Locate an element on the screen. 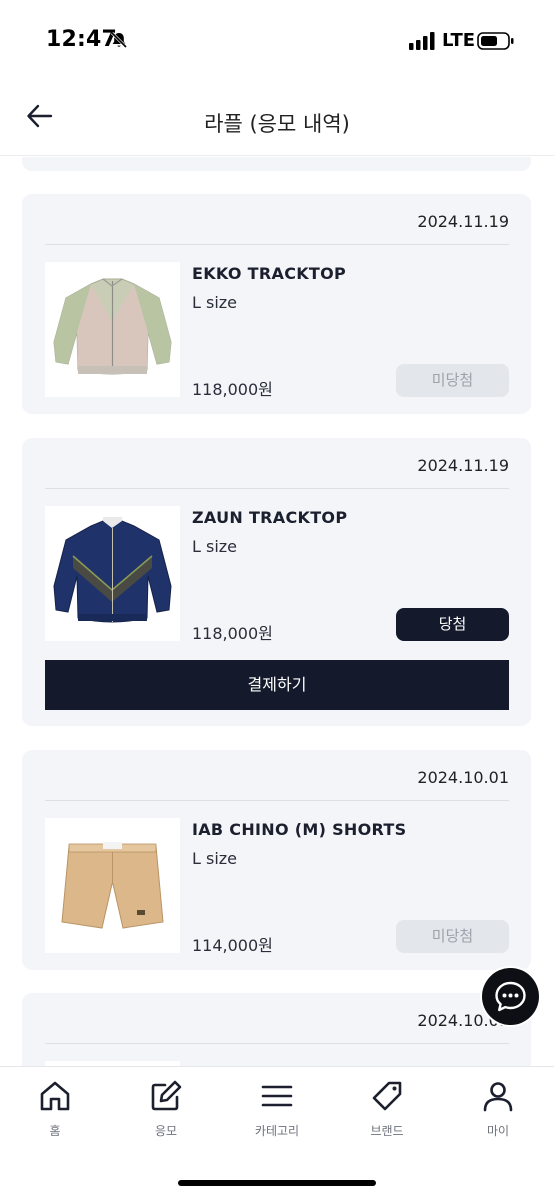 The height and width of the screenshot is (1200, 554). entry-card-partial is located at coordinates (276, 164).